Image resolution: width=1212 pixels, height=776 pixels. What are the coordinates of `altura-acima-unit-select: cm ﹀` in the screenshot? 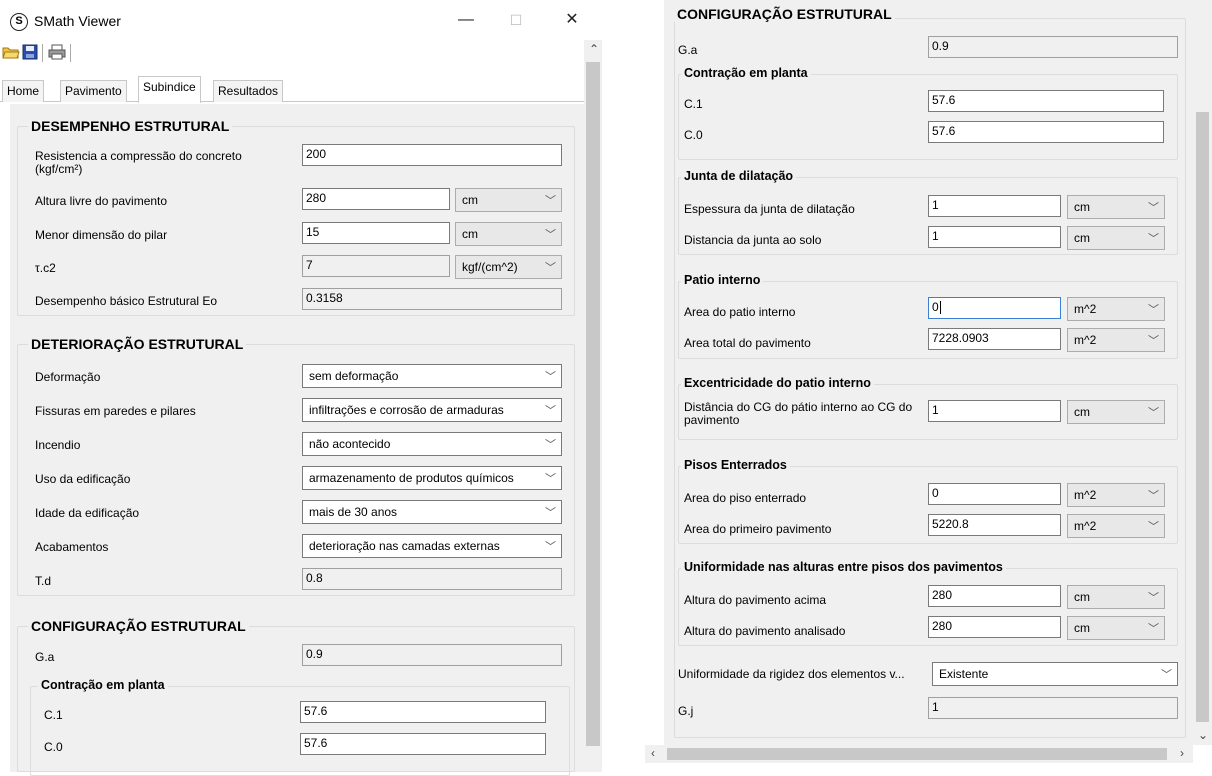 It's located at (1116, 597).